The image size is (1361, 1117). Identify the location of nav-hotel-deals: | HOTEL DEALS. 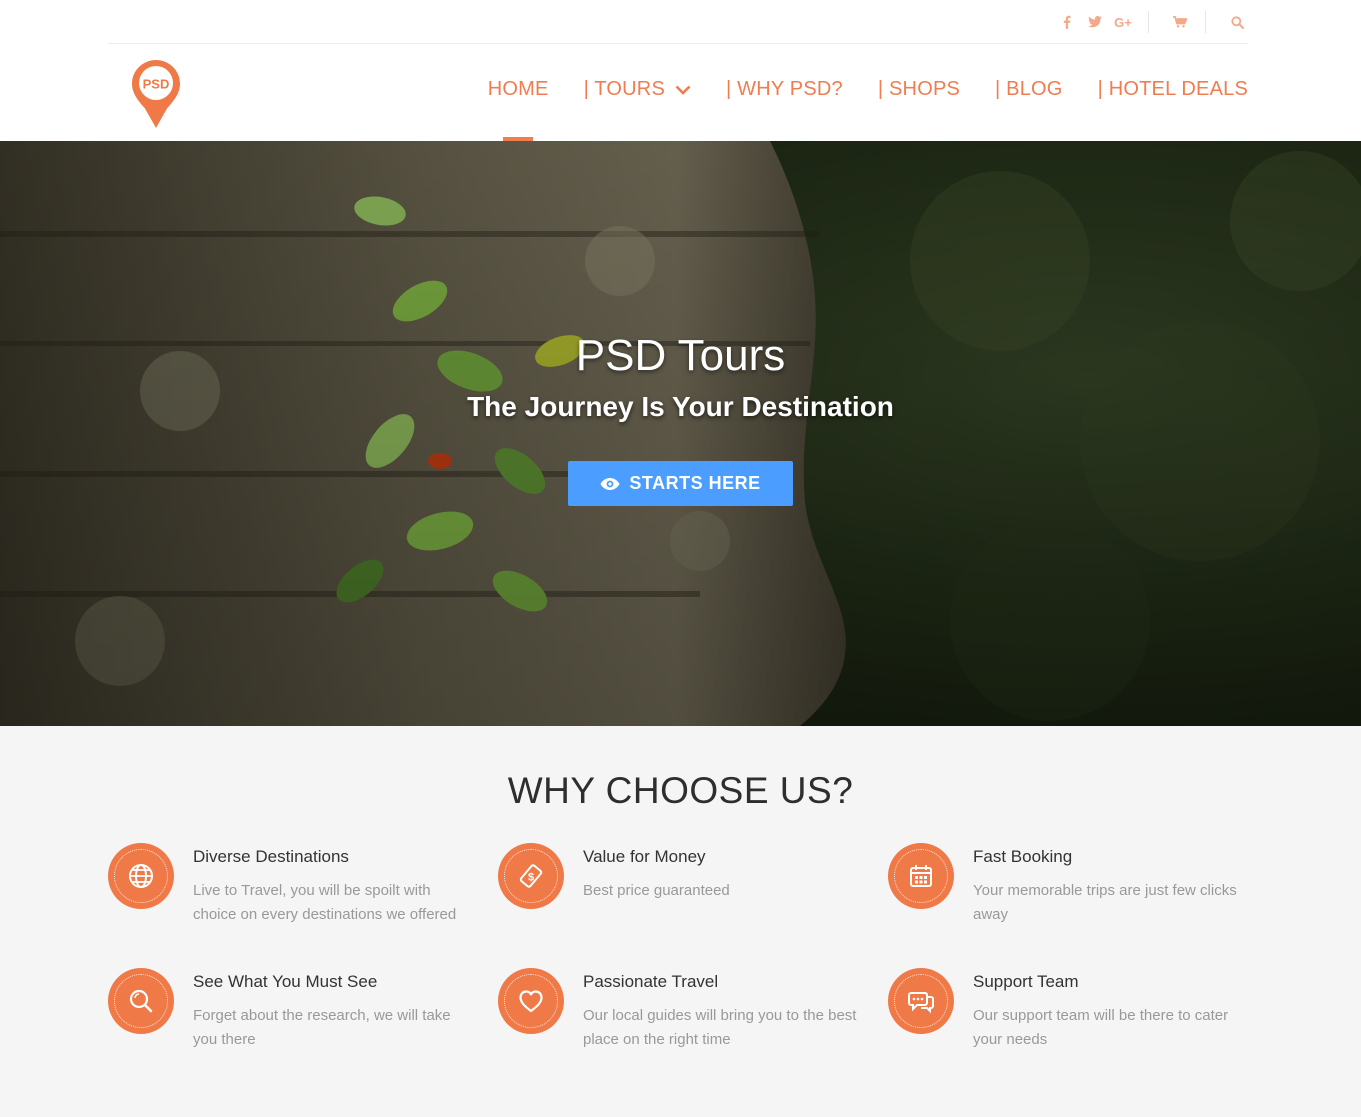
(1173, 89).